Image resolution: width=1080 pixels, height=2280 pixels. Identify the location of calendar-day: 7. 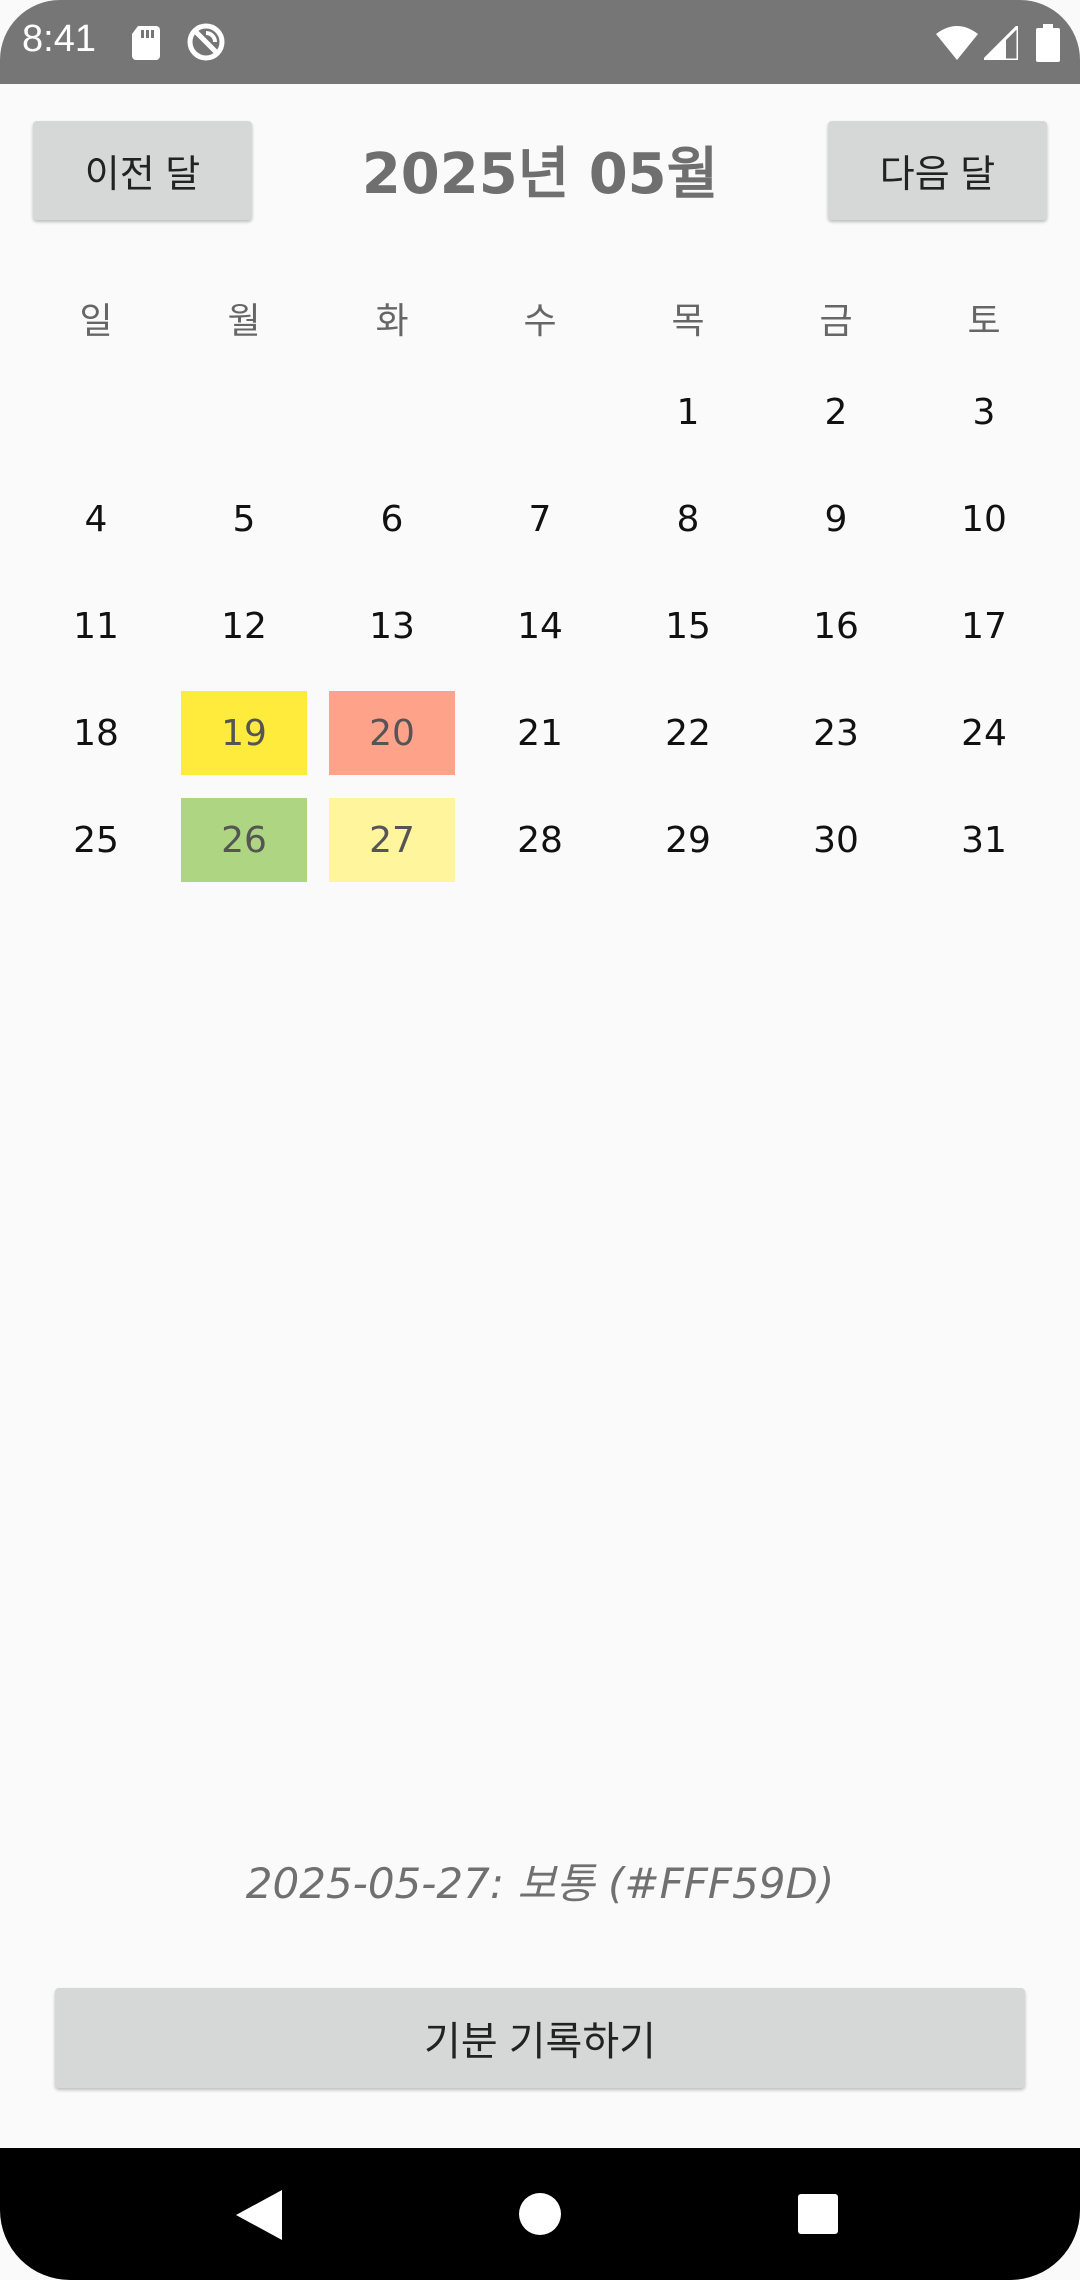
(540, 519).